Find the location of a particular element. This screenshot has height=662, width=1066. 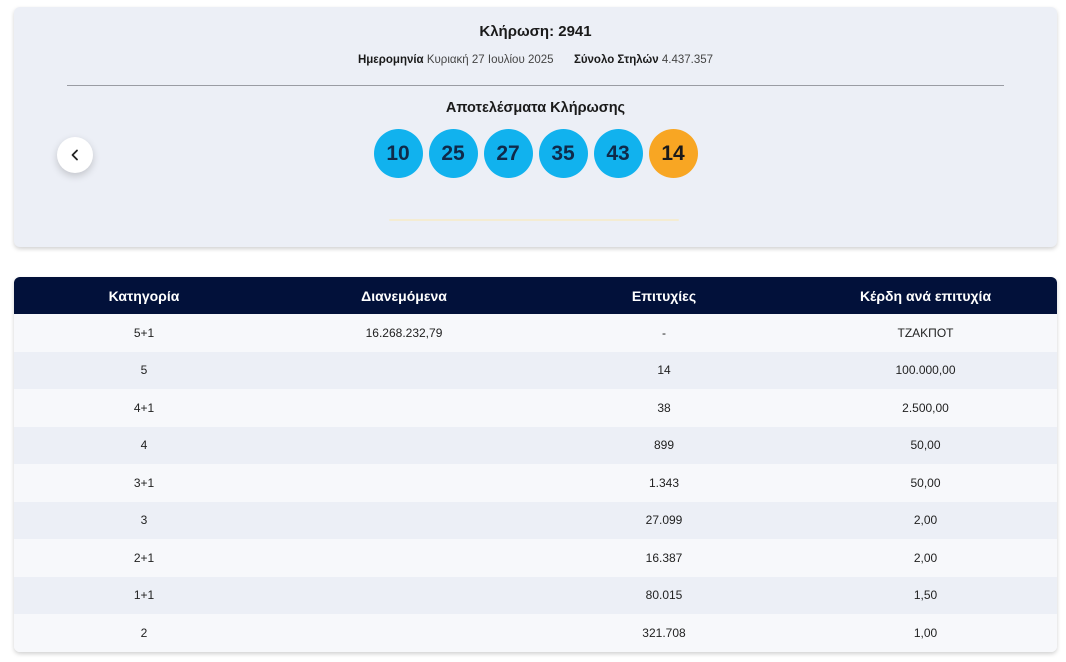

table-row: 4+1 38 2.500,00 is located at coordinates (535, 408).